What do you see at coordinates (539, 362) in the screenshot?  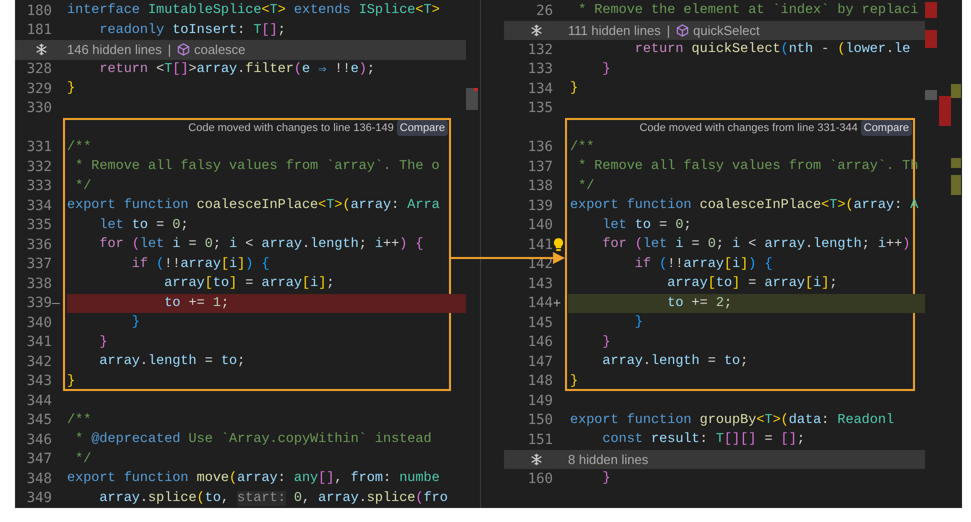 I see `line-number: 147` at bounding box center [539, 362].